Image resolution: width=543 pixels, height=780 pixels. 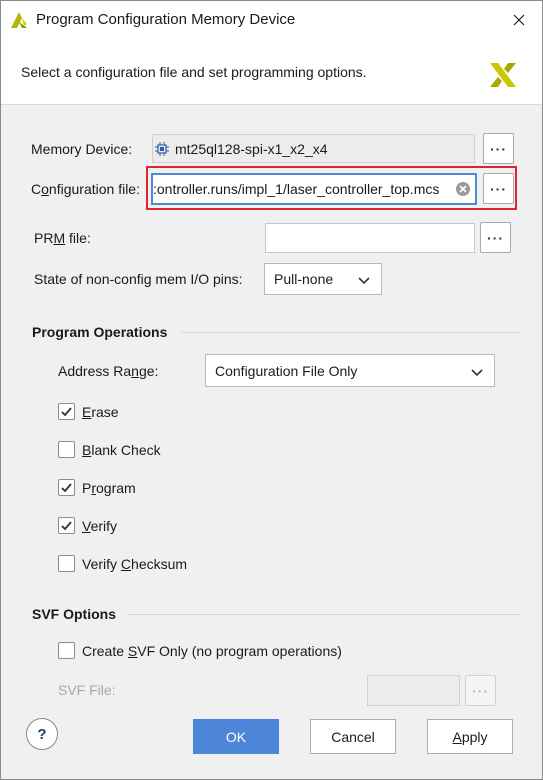 I want to click on erase-checkbox, so click(x=66, y=411).